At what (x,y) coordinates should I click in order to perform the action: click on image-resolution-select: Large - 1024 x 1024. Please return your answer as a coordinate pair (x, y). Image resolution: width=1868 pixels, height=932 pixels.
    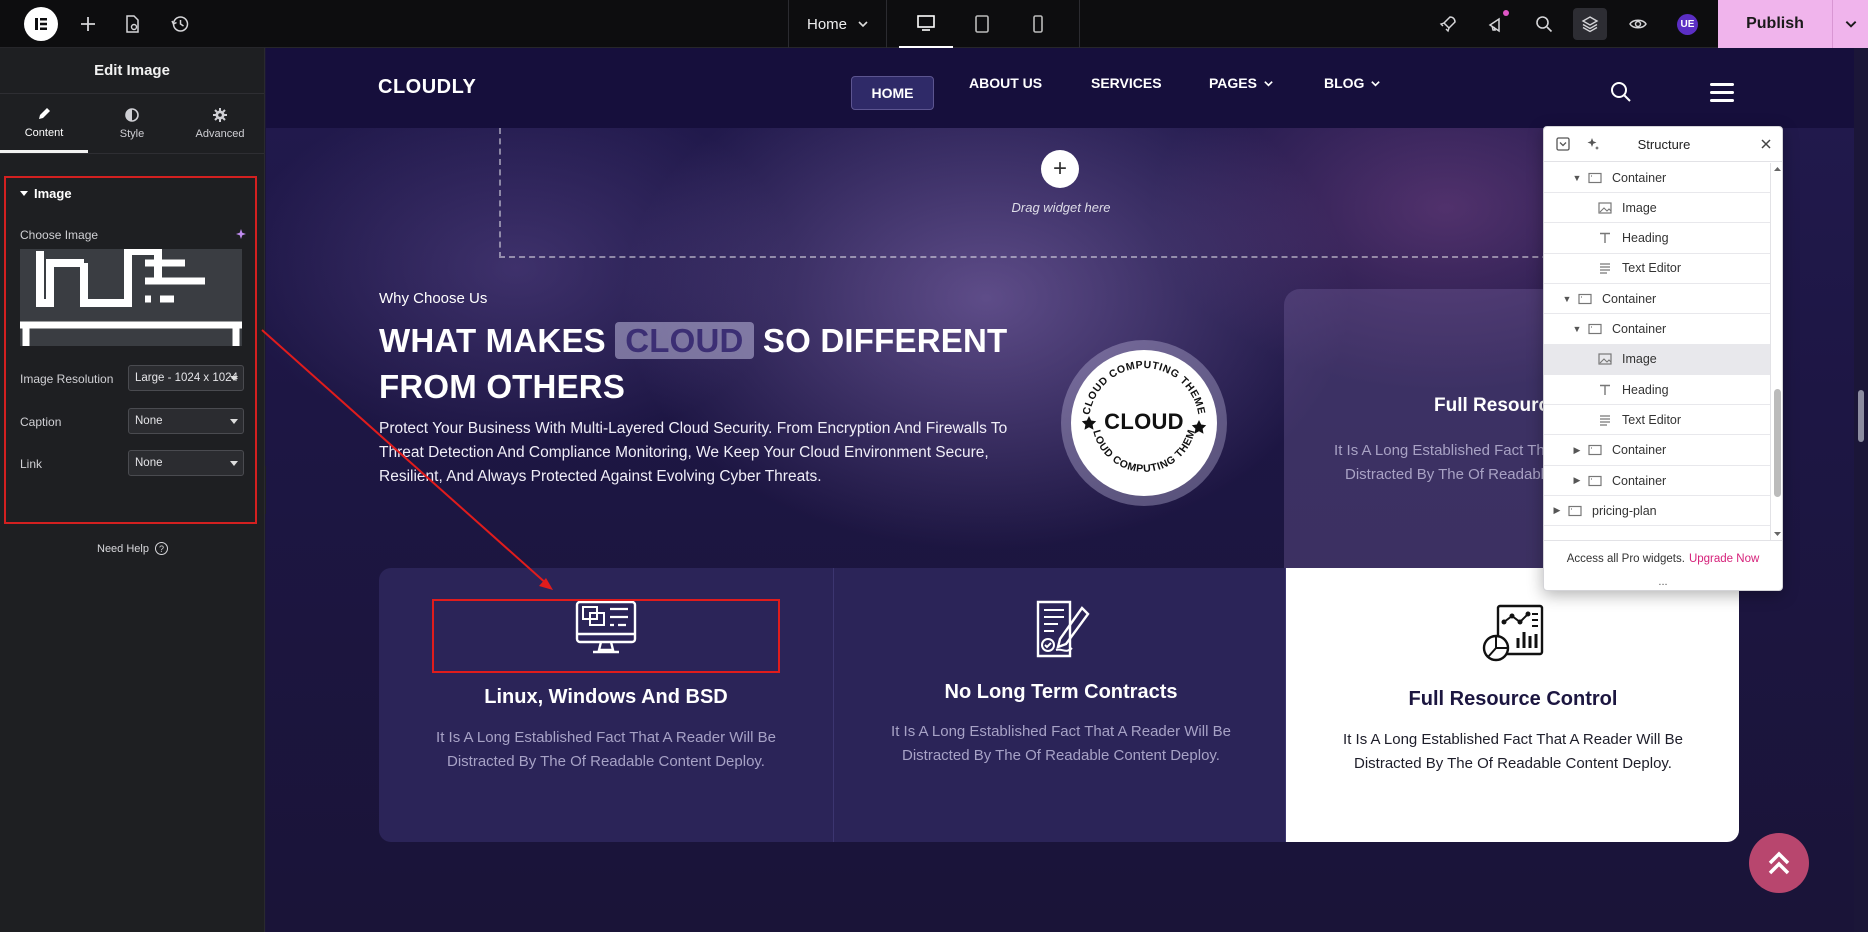
    Looking at the image, I should click on (186, 378).